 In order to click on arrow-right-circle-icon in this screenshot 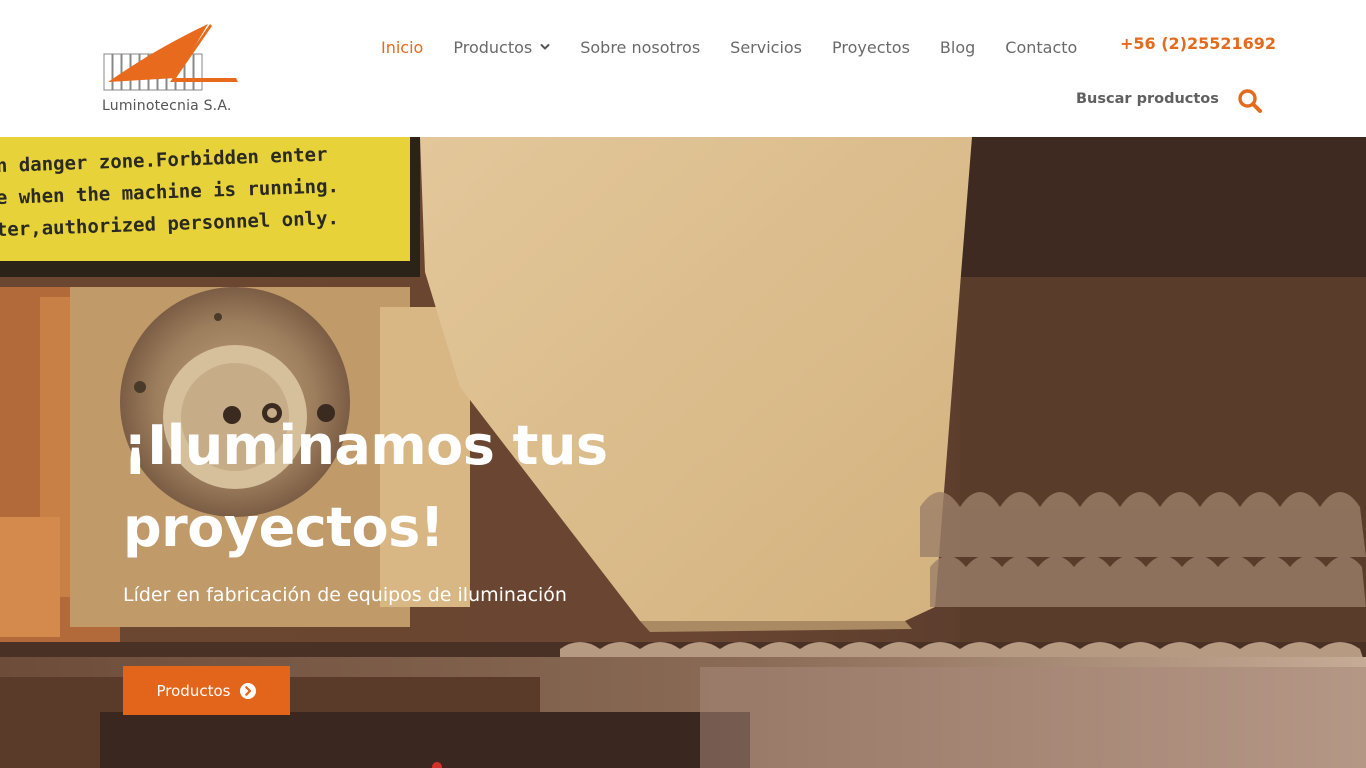, I will do `click(248, 690)`.